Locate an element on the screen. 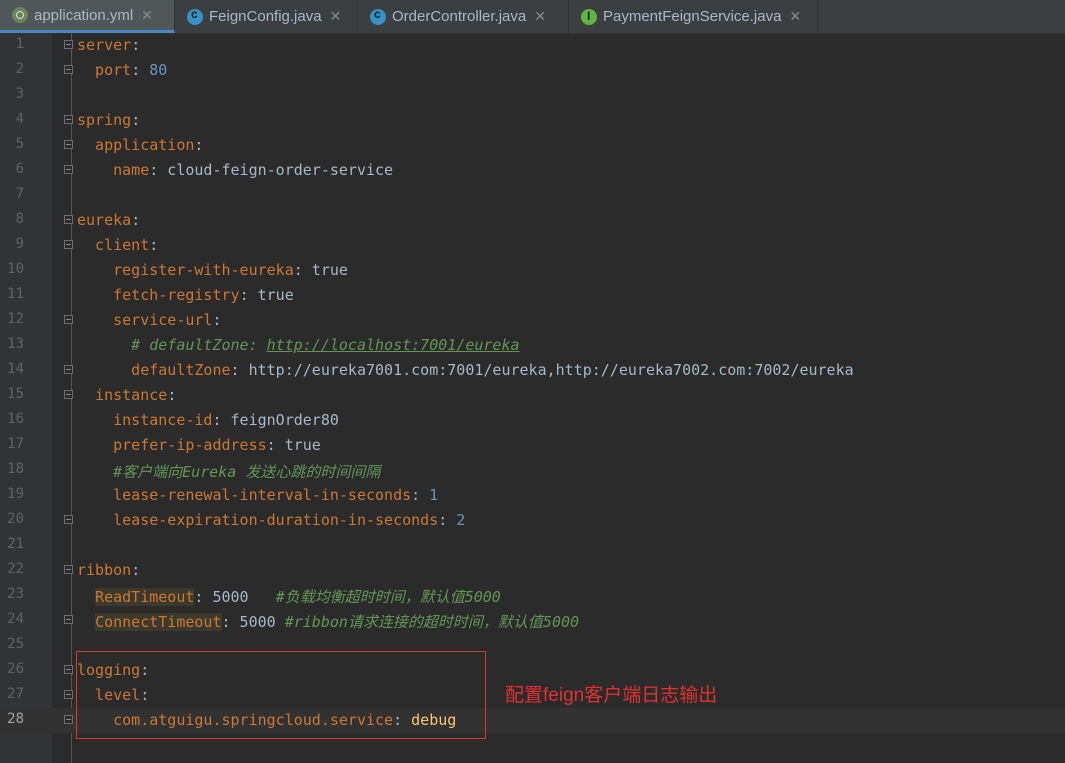 The width and height of the screenshot is (1065, 763). line-number: 10 is located at coordinates (15, 269).